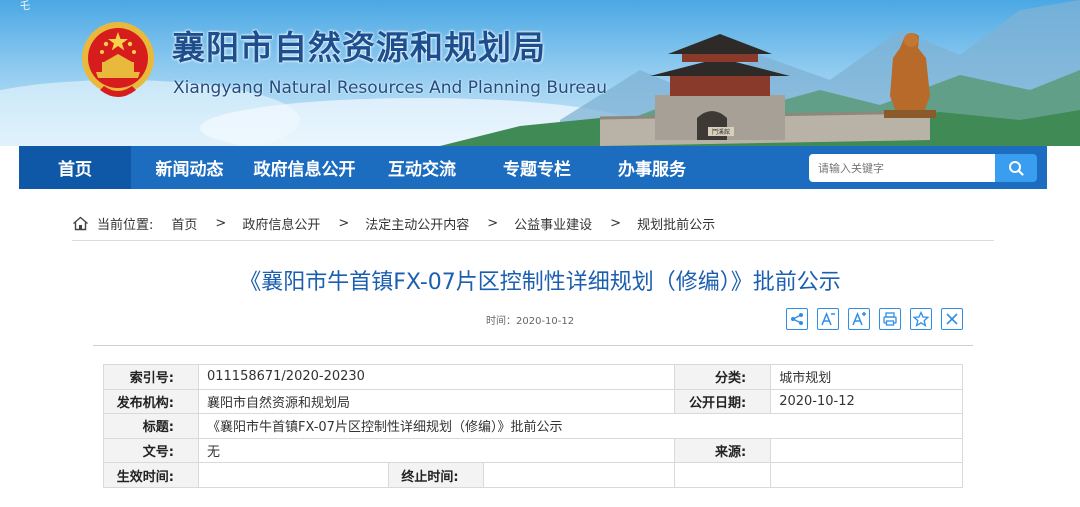 This screenshot has width=1080, height=507. Describe the element at coordinates (184, 223) in the screenshot. I see `breadcrumb-item-home: 首页` at that location.